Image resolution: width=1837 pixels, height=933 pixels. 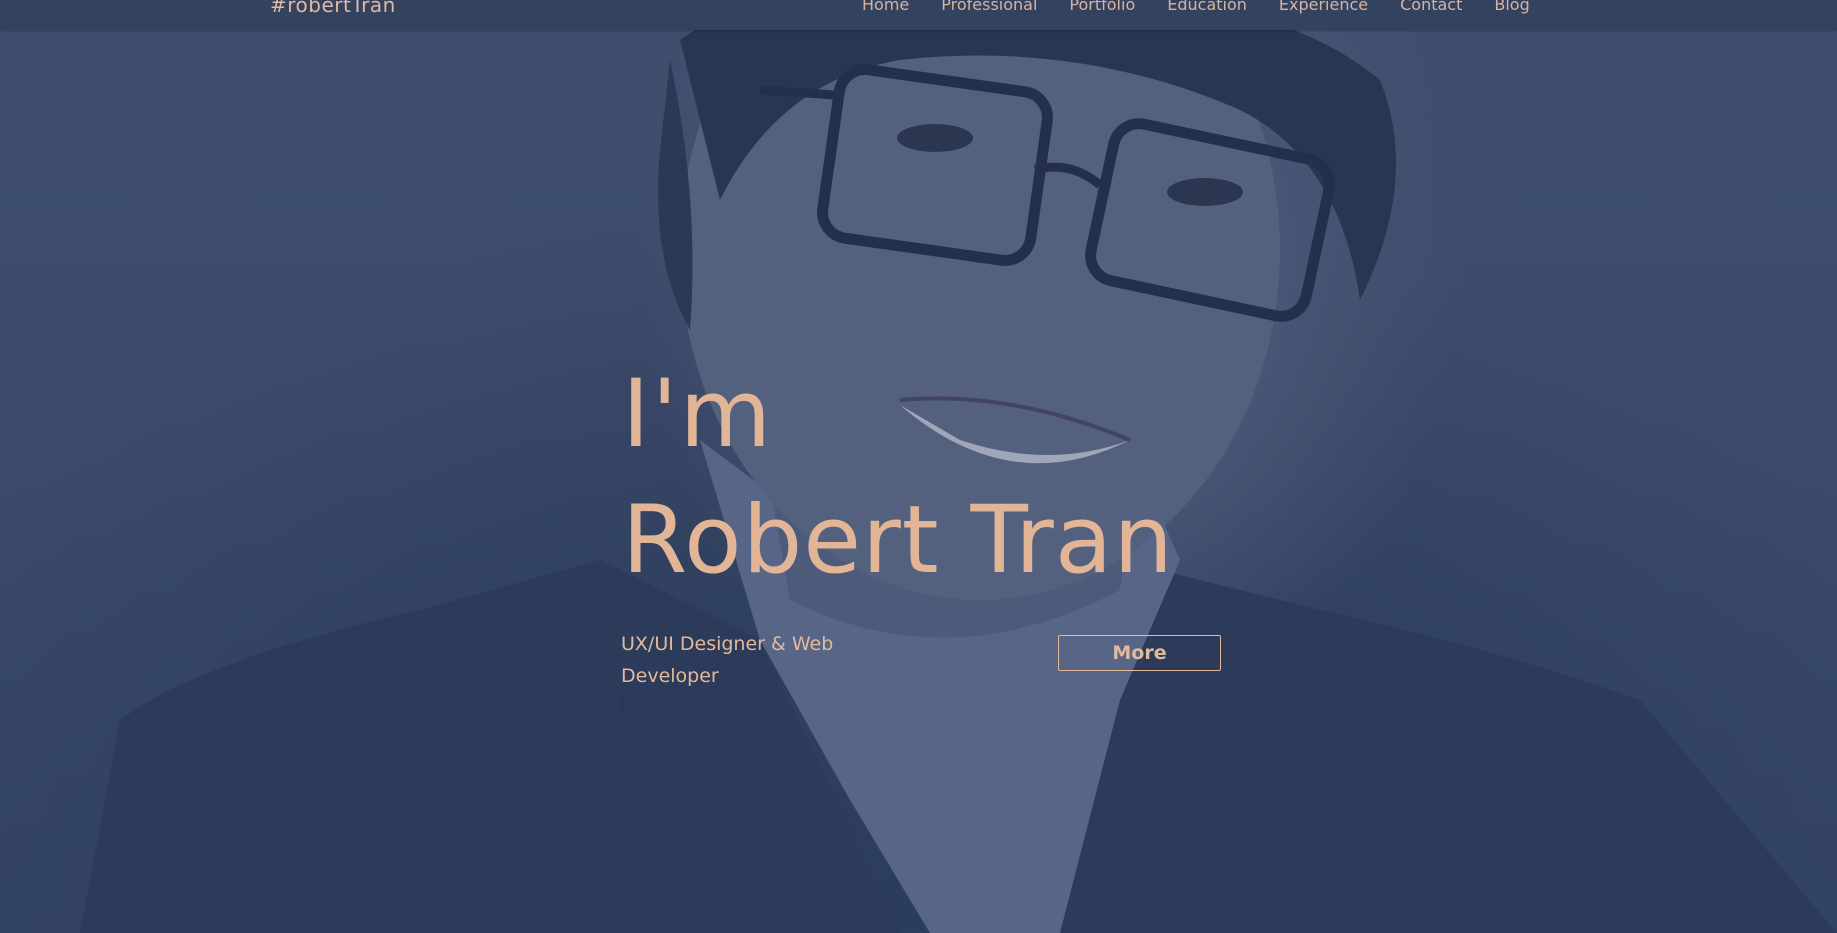 I want to click on more-button: More, so click(x=1139, y=653).